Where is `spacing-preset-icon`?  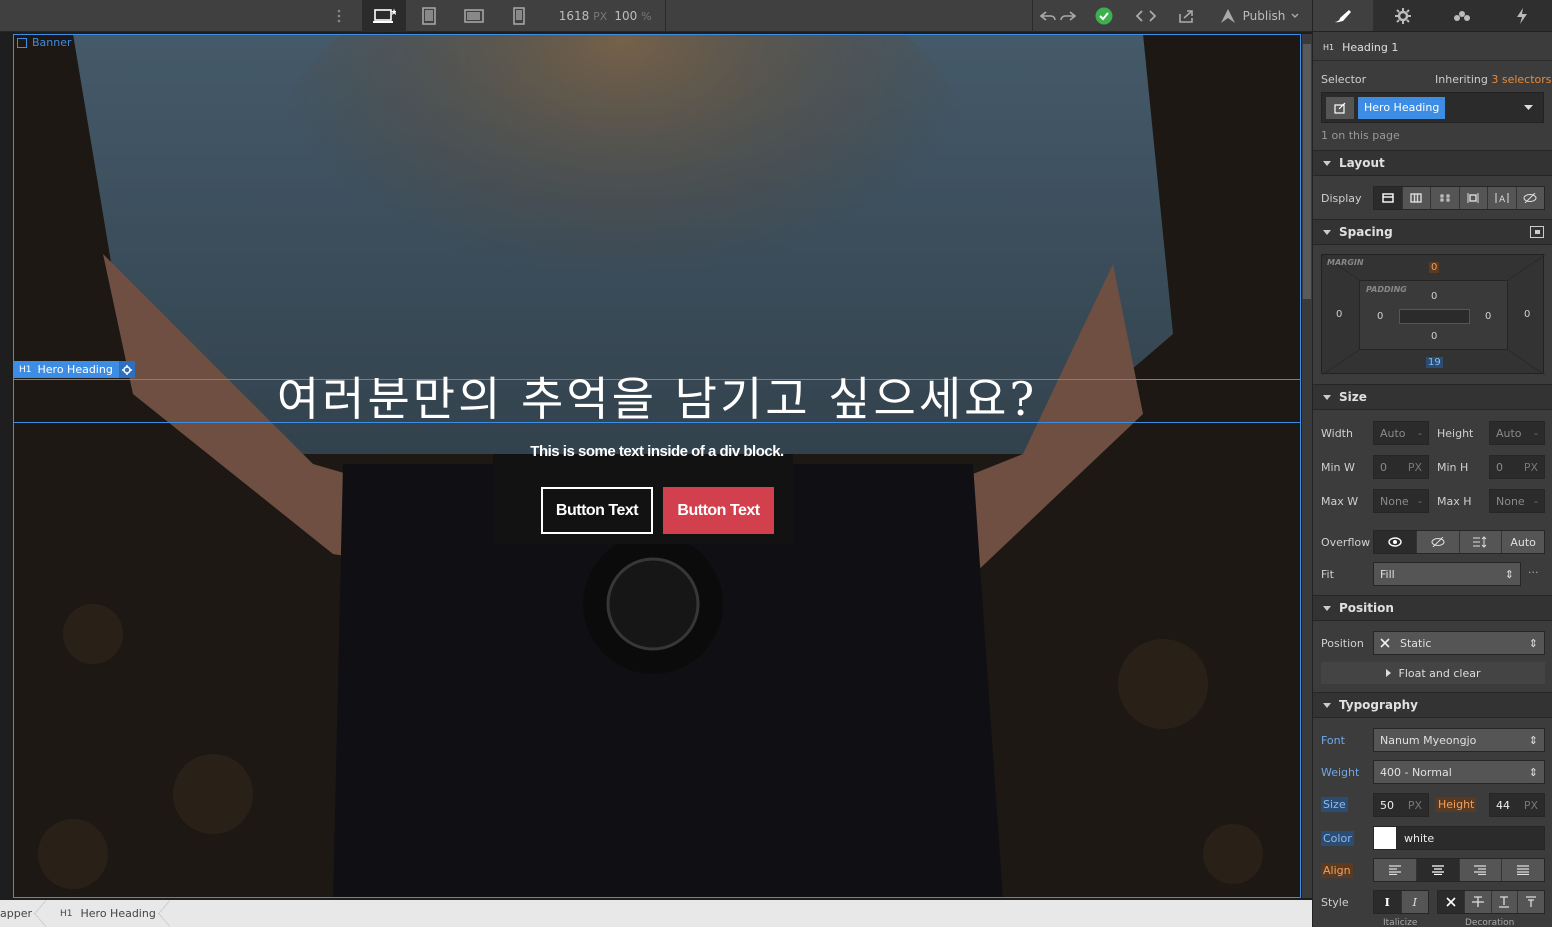
spacing-preset-icon is located at coordinates (1537, 232).